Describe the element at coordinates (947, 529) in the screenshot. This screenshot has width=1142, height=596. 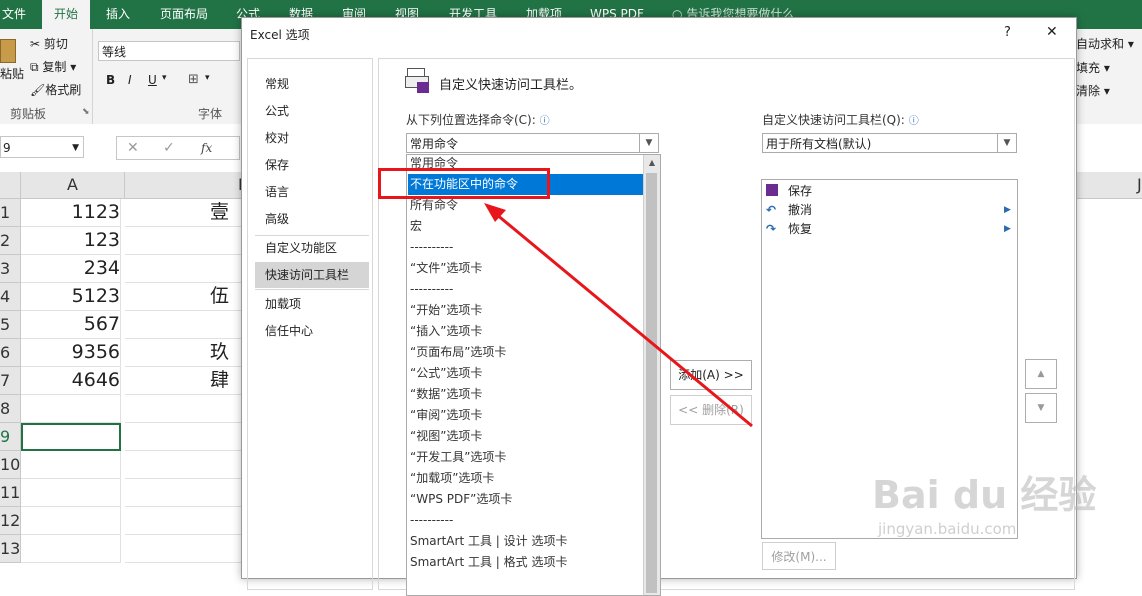
I see `watermark-url: jingyan.baidu.com` at that location.